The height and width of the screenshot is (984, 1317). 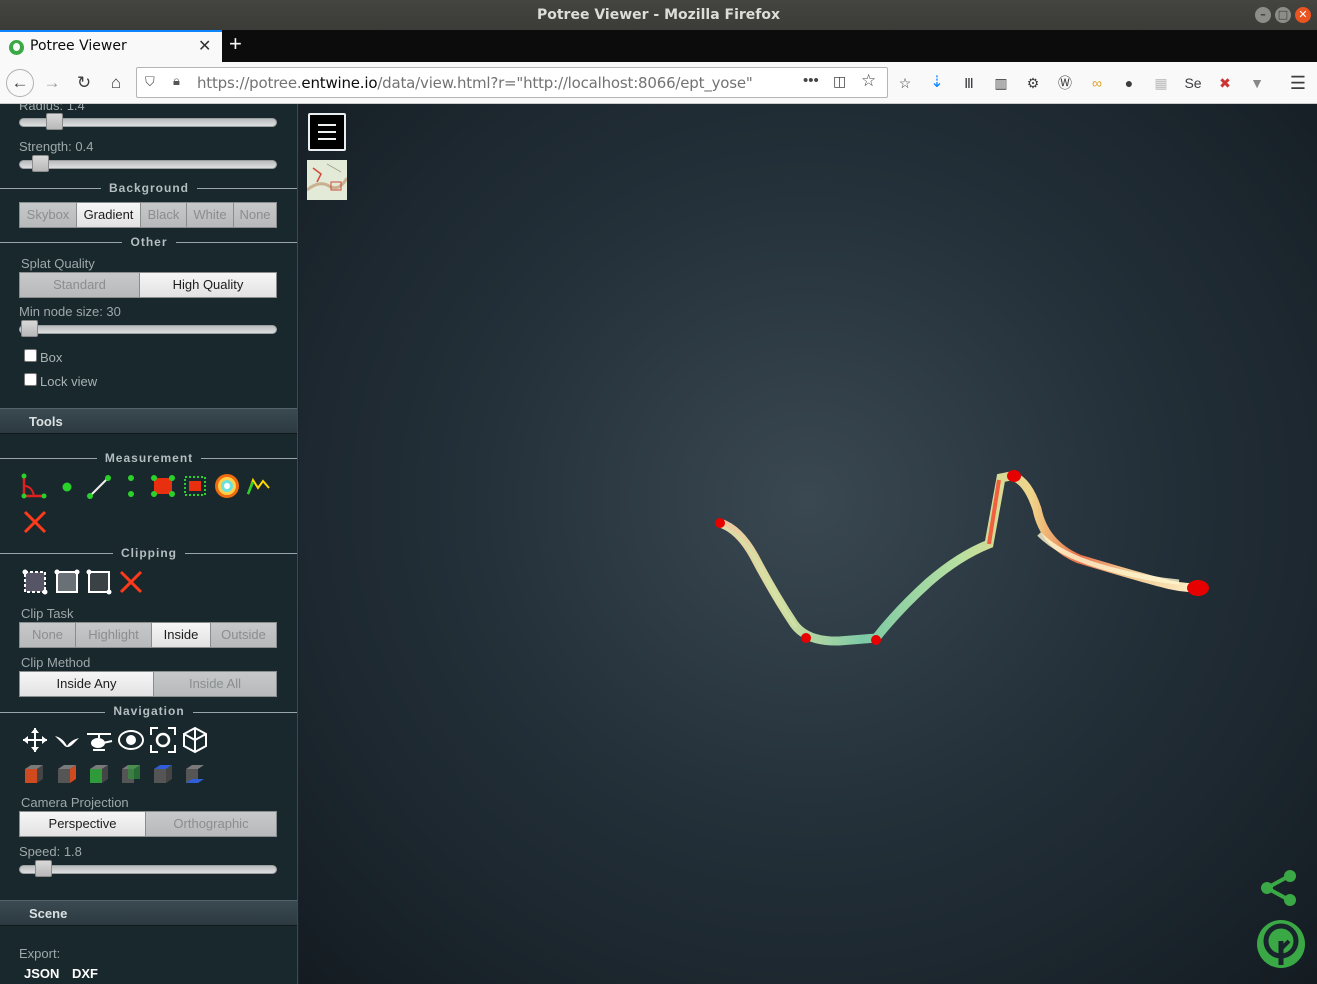 I want to click on clip-screen-box-icon, so click(x=99, y=582).